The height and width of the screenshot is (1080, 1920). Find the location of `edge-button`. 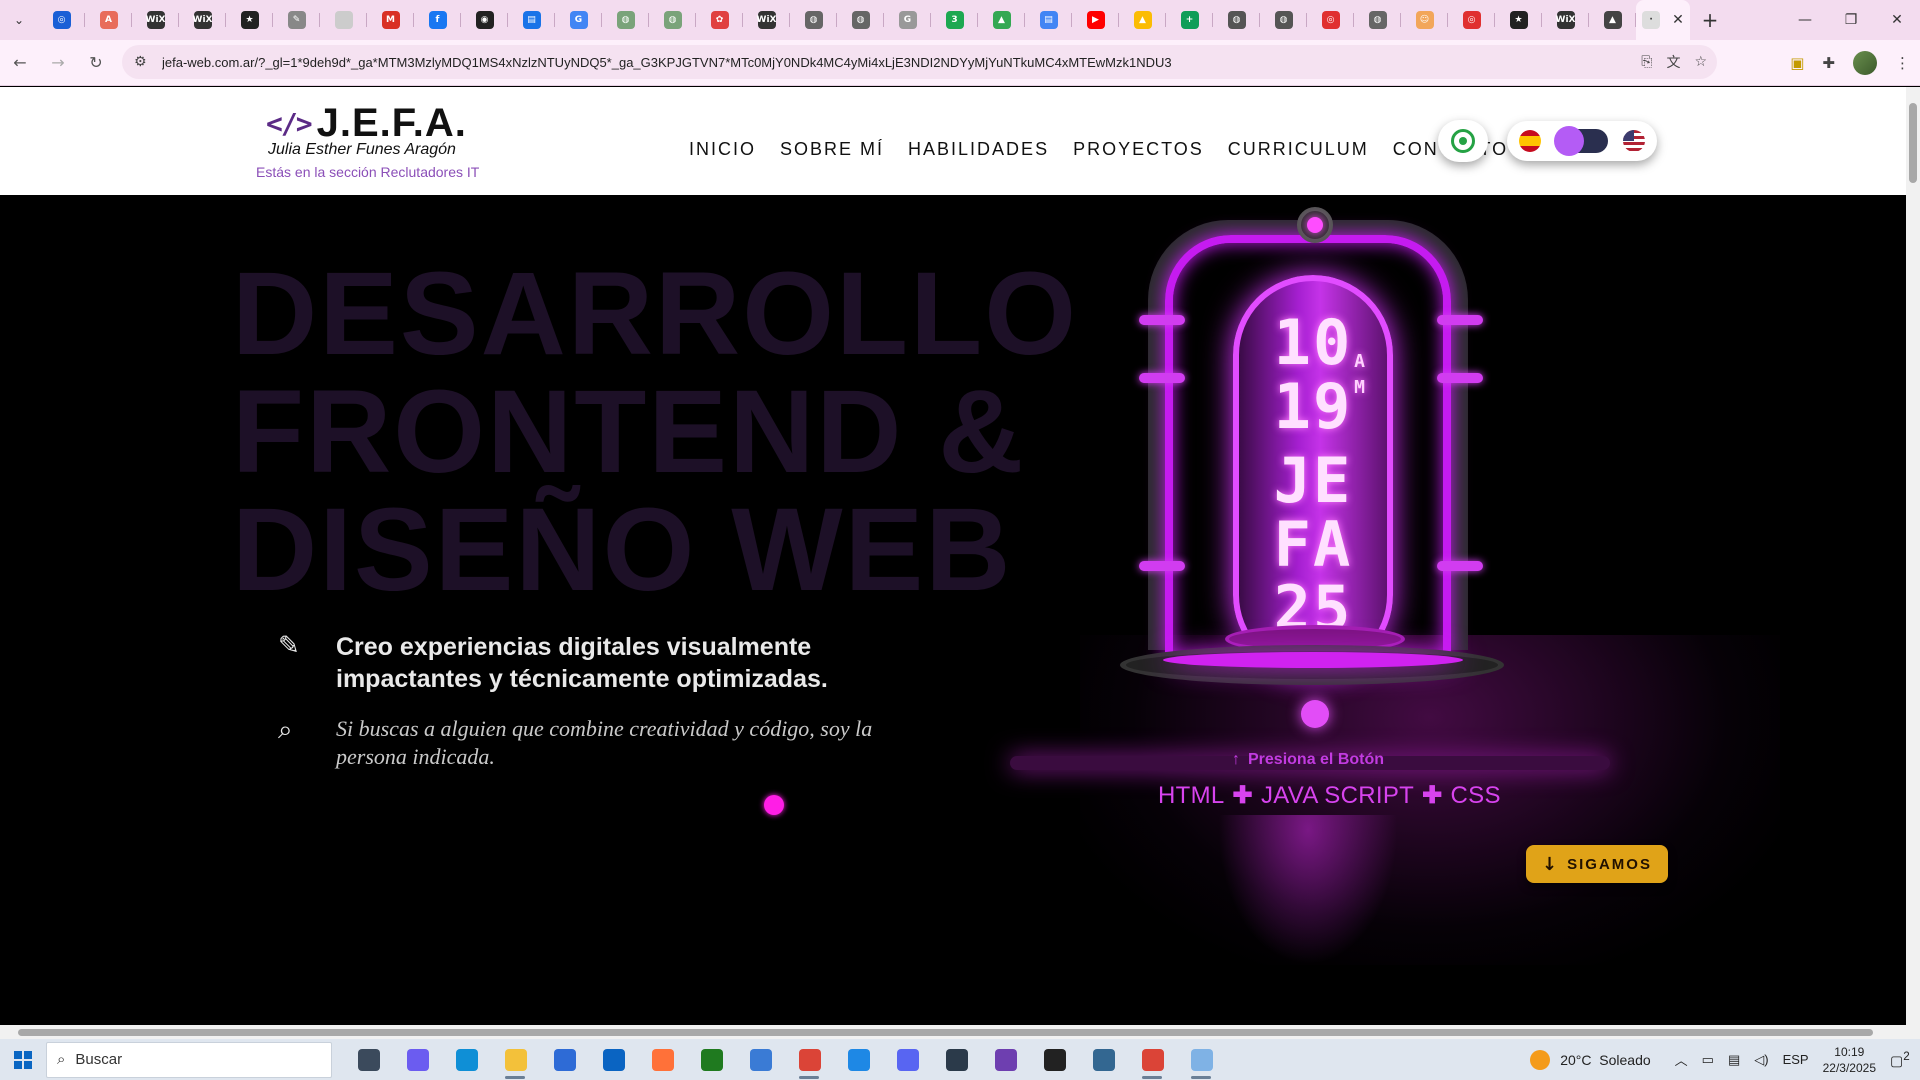

edge-button is located at coordinates (466, 1059).